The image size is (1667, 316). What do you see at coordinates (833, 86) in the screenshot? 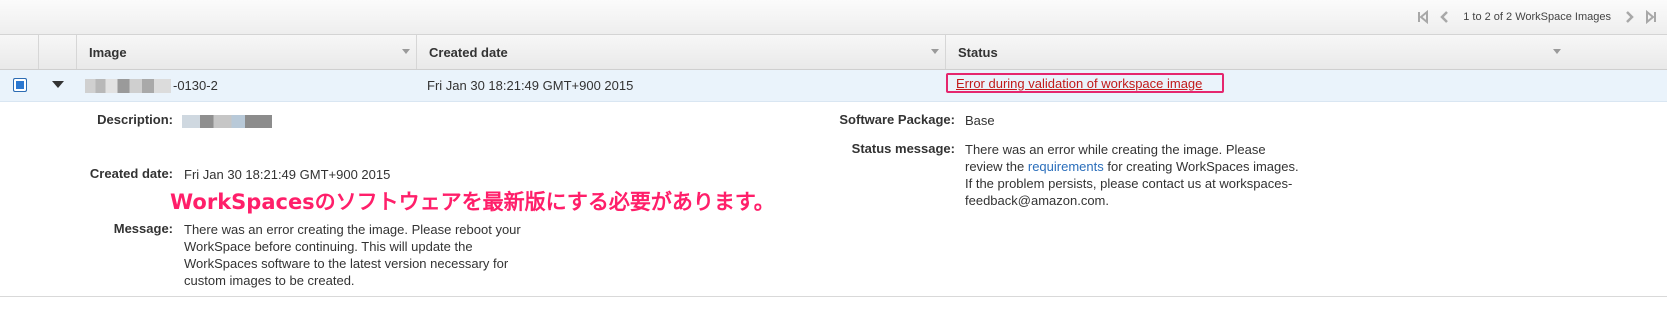
I see `table-row: -0130-2 Fri Jan 30 18:21:49 GMT+900 2015` at bounding box center [833, 86].